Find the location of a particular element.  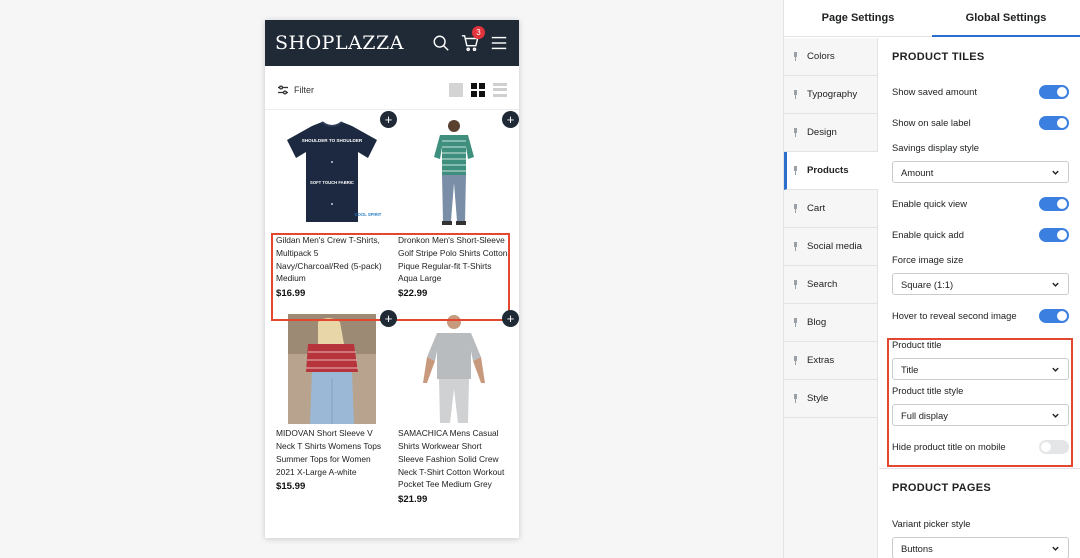

settings-tabs: Page Settings Global Settings is located at coordinates (932, 18).